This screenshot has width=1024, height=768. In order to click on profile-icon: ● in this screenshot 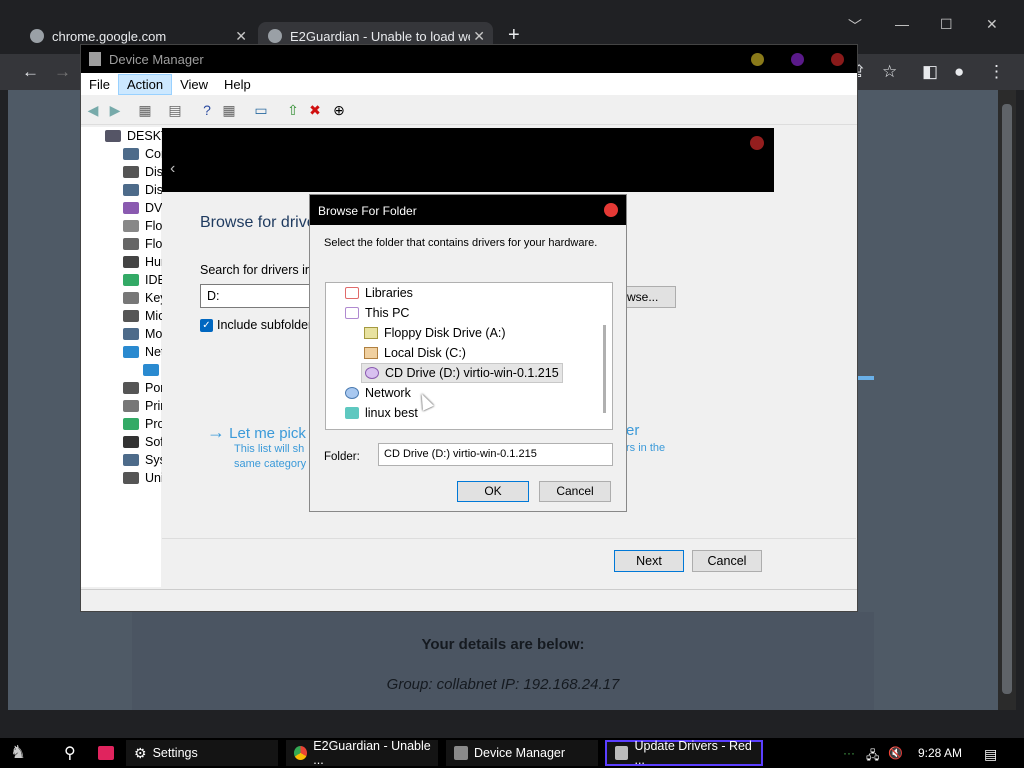, I will do `click(959, 72)`.